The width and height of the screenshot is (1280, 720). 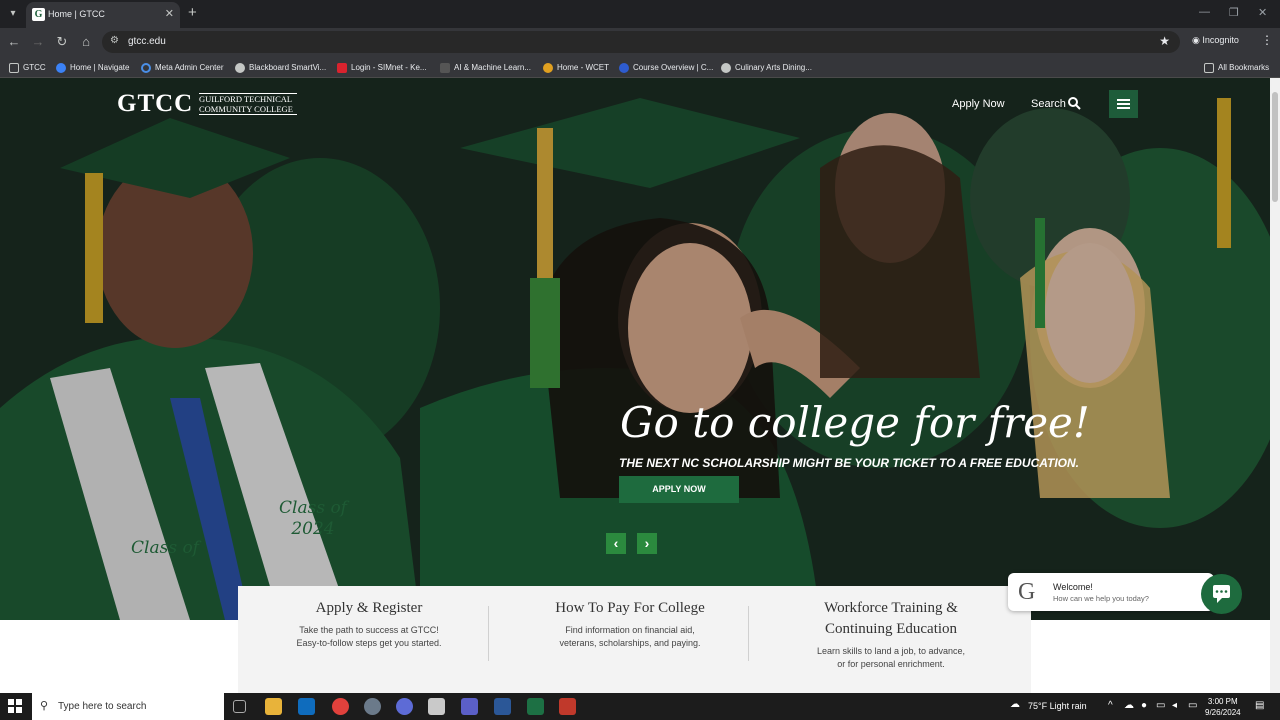 I want to click on bookmark-label: Home | Navigate, so click(x=100, y=67).